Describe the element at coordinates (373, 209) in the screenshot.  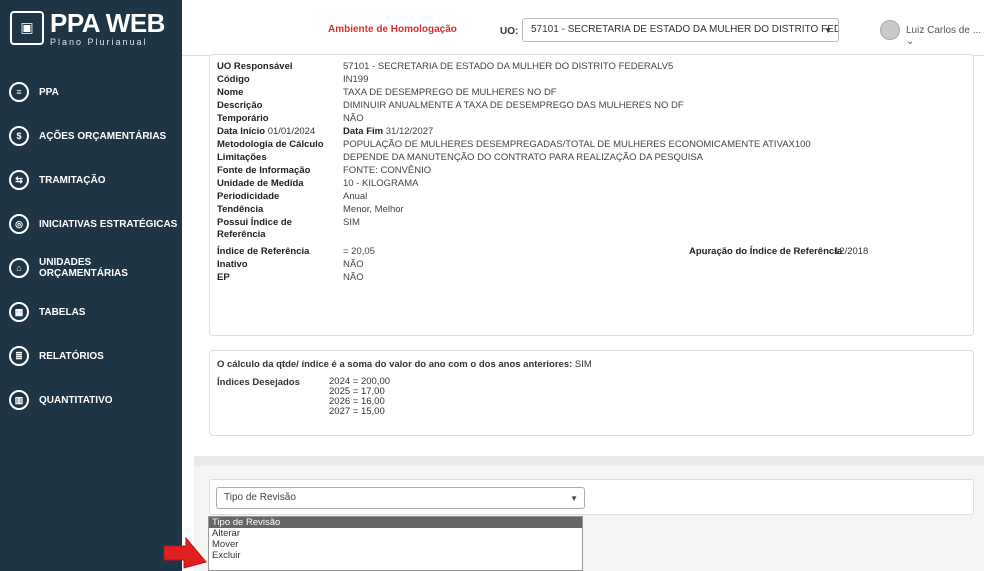
I see `tendencia-value: Menor, Melhor` at that location.